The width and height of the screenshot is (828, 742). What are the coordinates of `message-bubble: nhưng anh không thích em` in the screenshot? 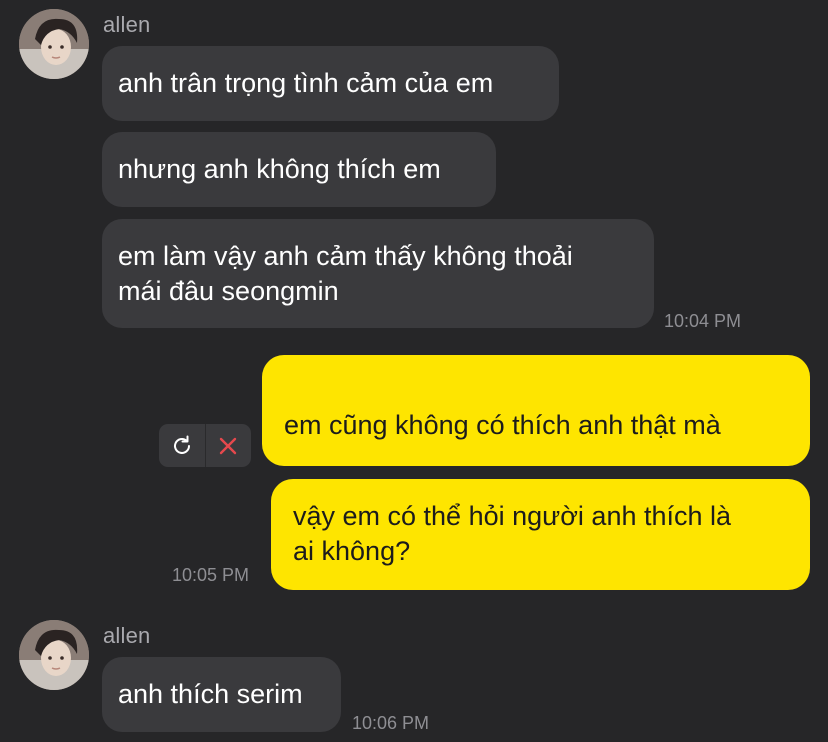 It's located at (299, 169).